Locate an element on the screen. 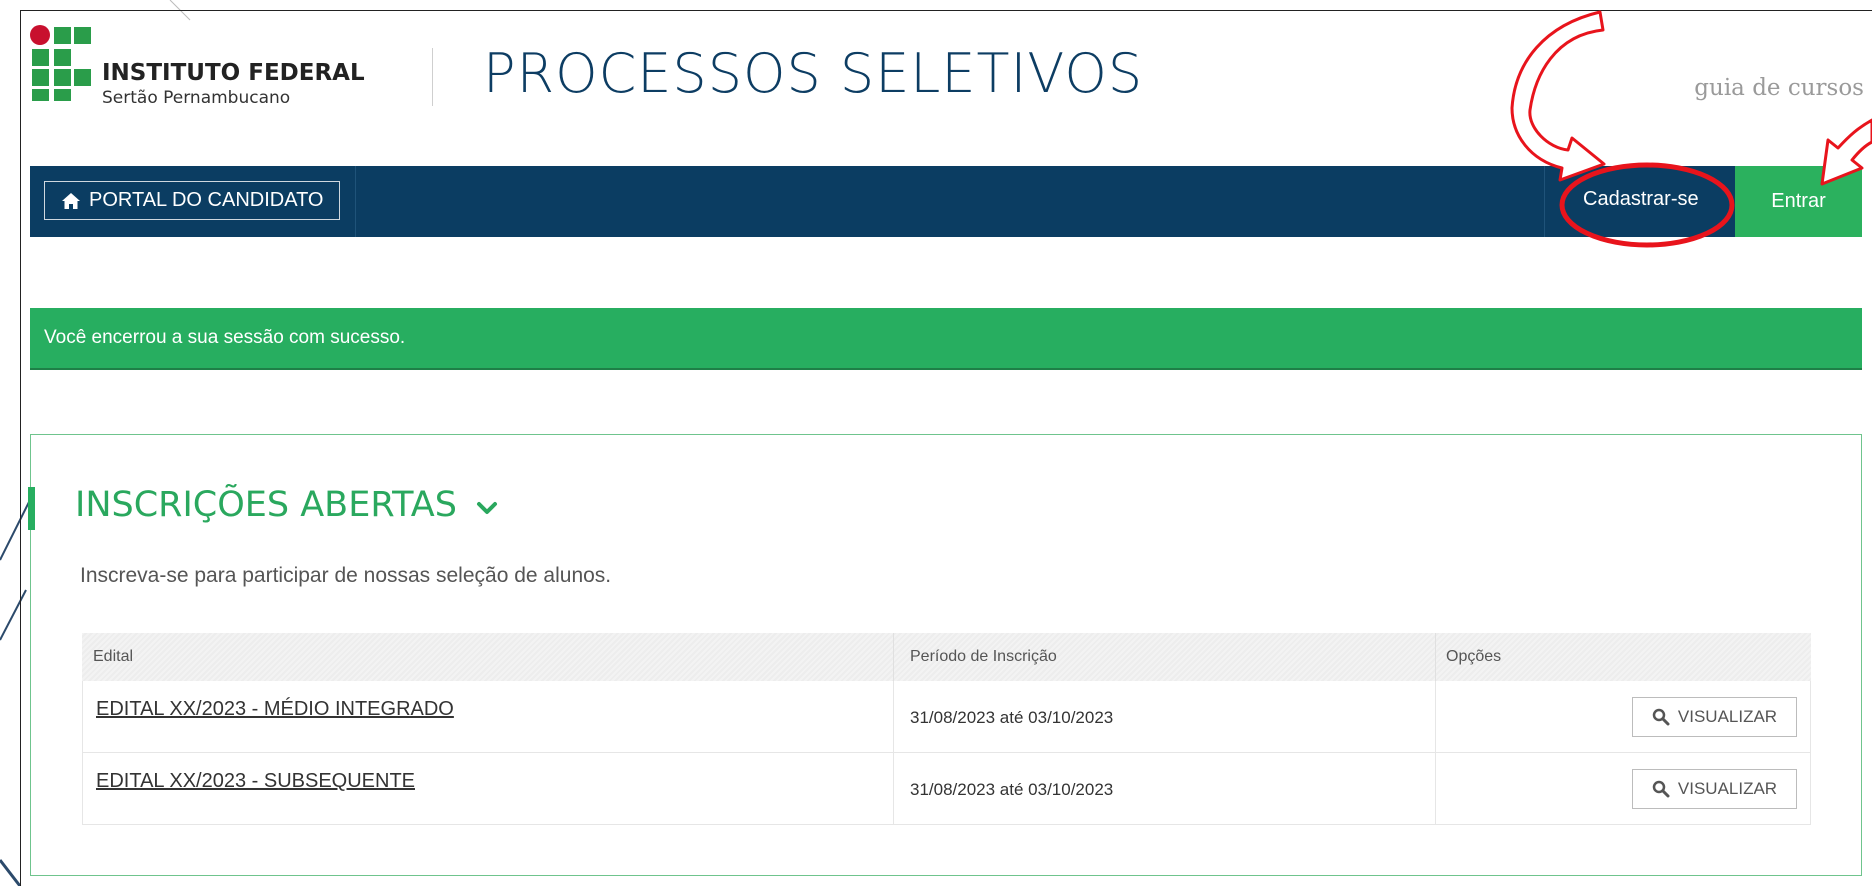  header-periodo: Período de Inscrição is located at coordinates (983, 656).